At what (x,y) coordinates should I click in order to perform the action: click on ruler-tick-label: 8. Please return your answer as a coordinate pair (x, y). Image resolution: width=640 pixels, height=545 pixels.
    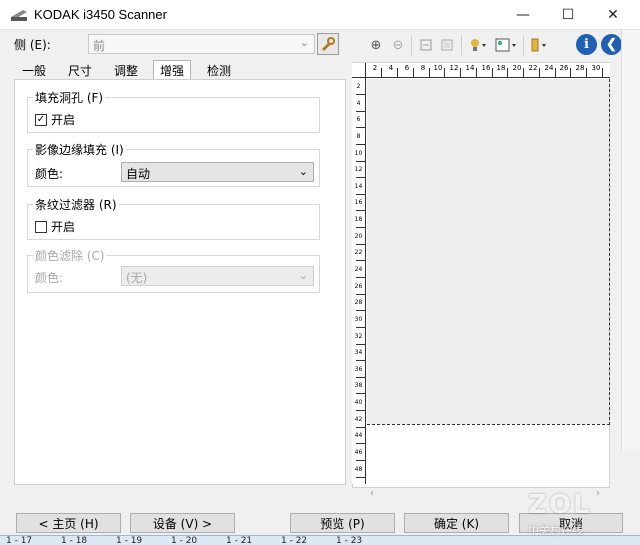
    Looking at the image, I should click on (423, 68).